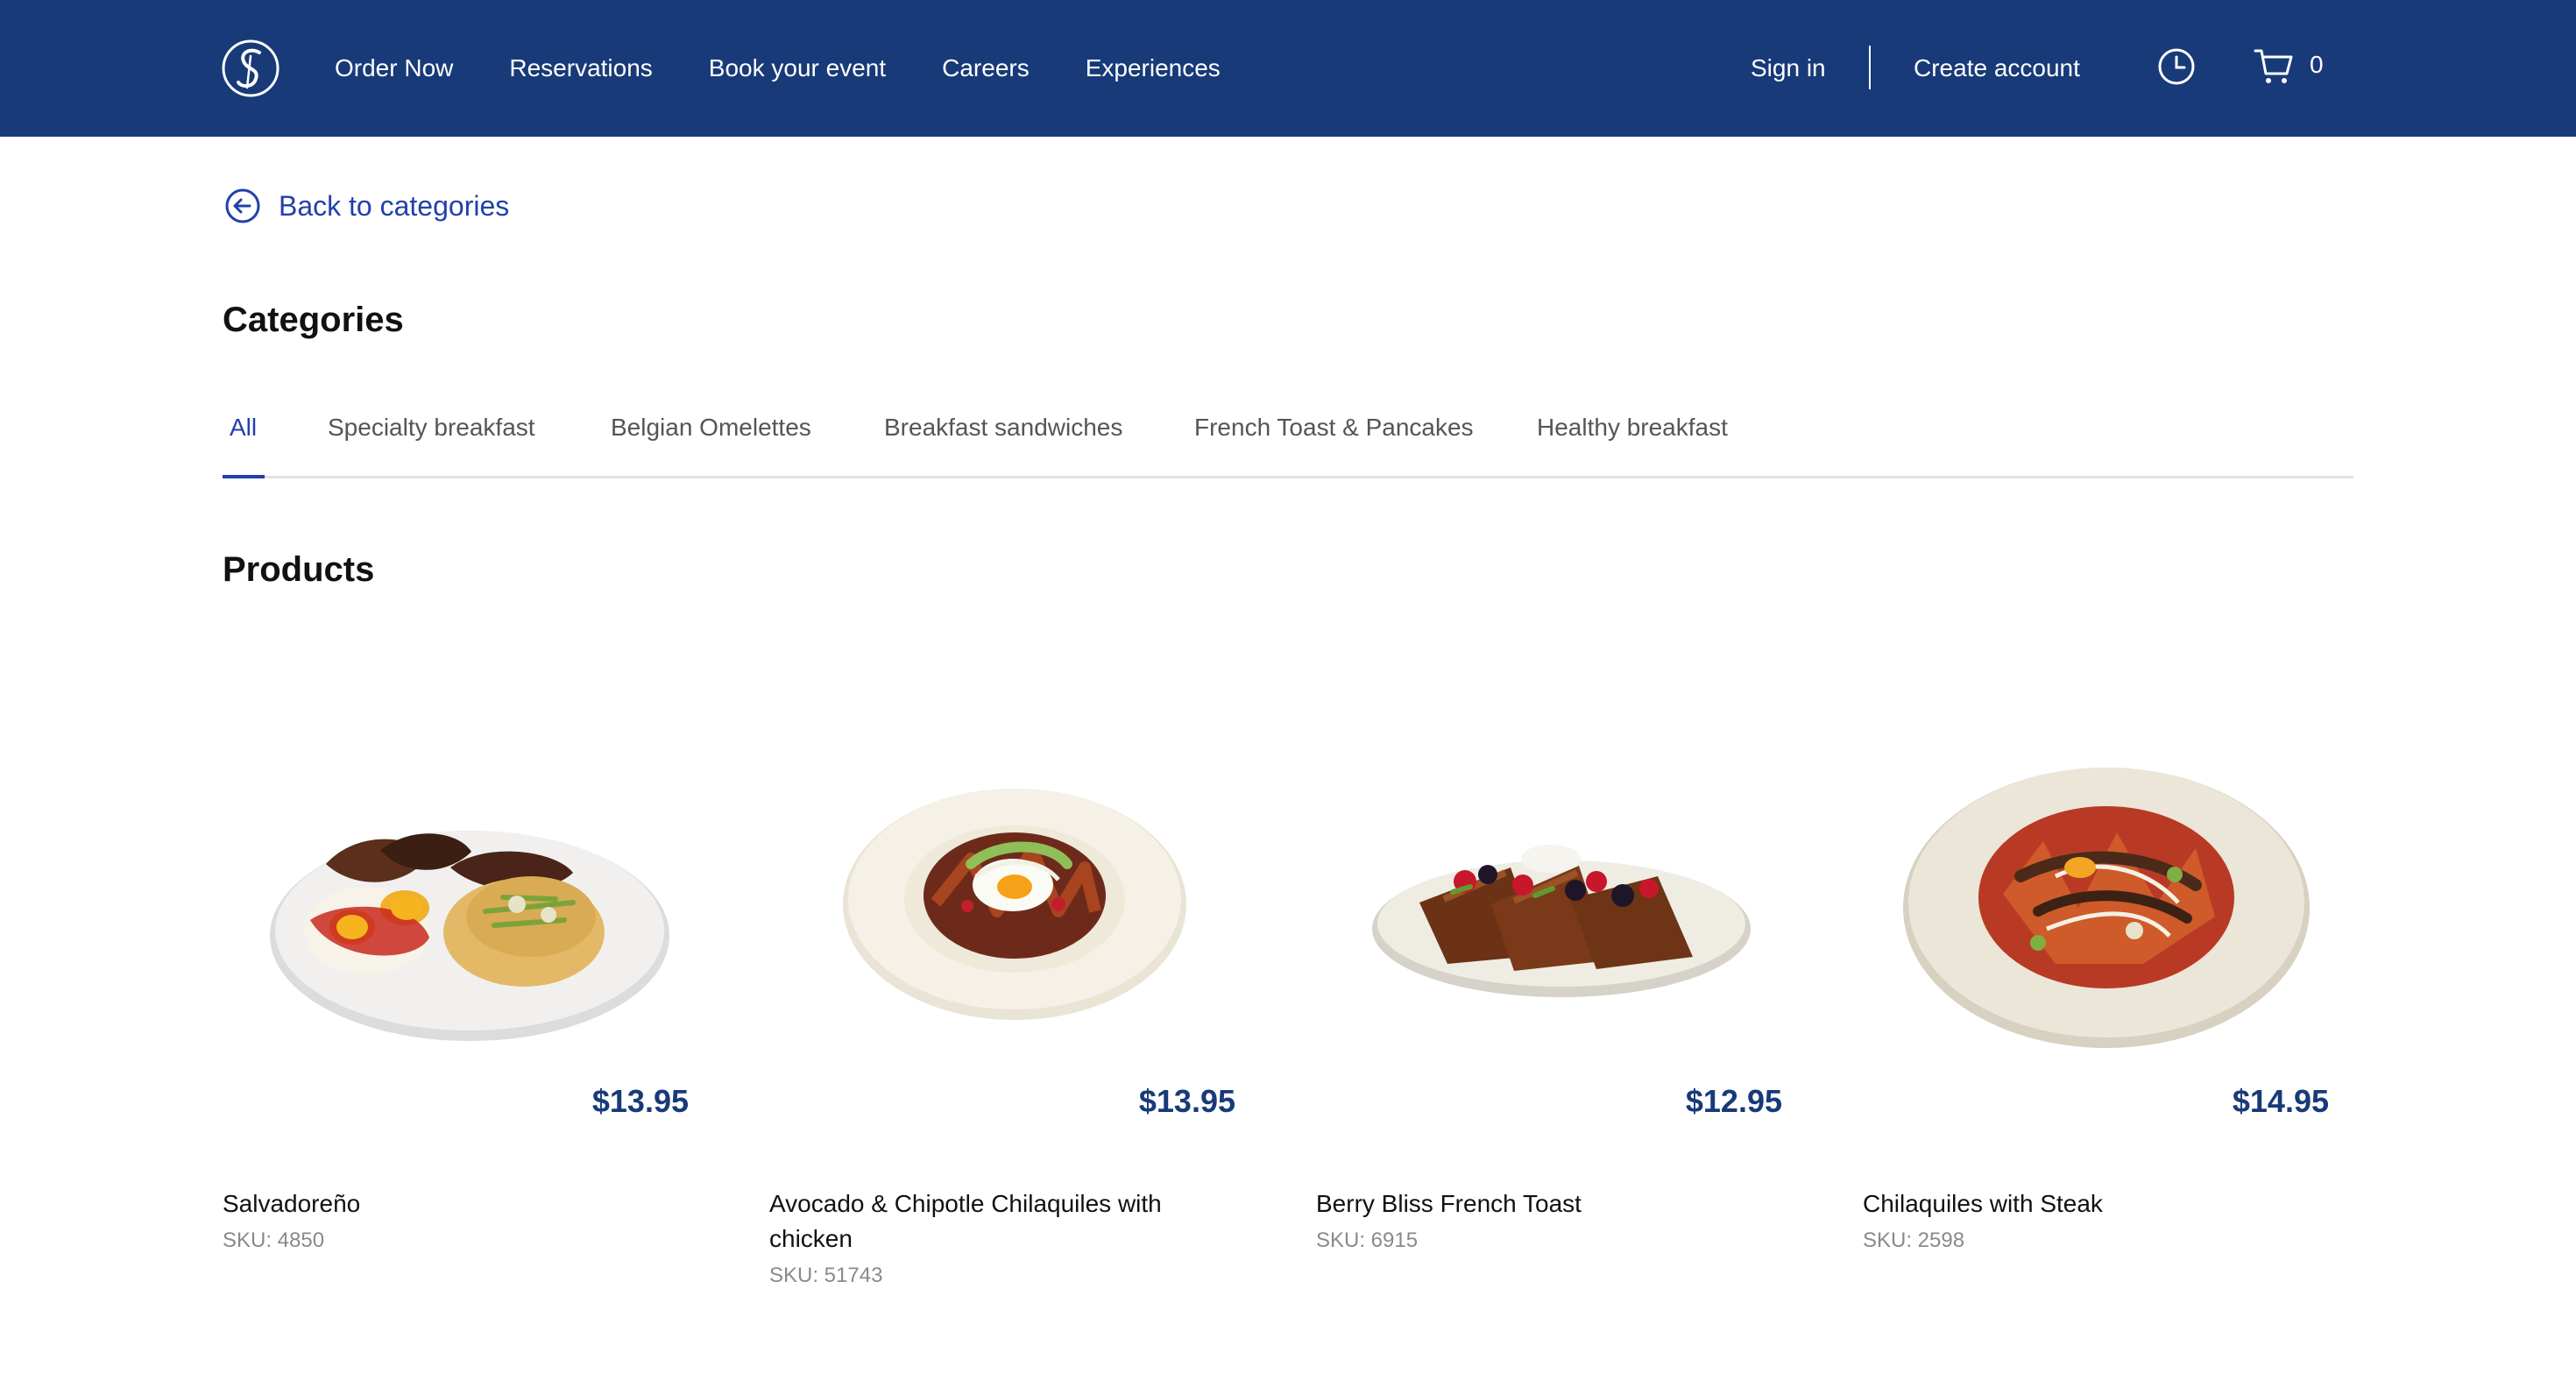 Image resolution: width=2576 pixels, height=1395 pixels. Describe the element at coordinates (2274, 66) in the screenshot. I see `cart-icon` at that location.